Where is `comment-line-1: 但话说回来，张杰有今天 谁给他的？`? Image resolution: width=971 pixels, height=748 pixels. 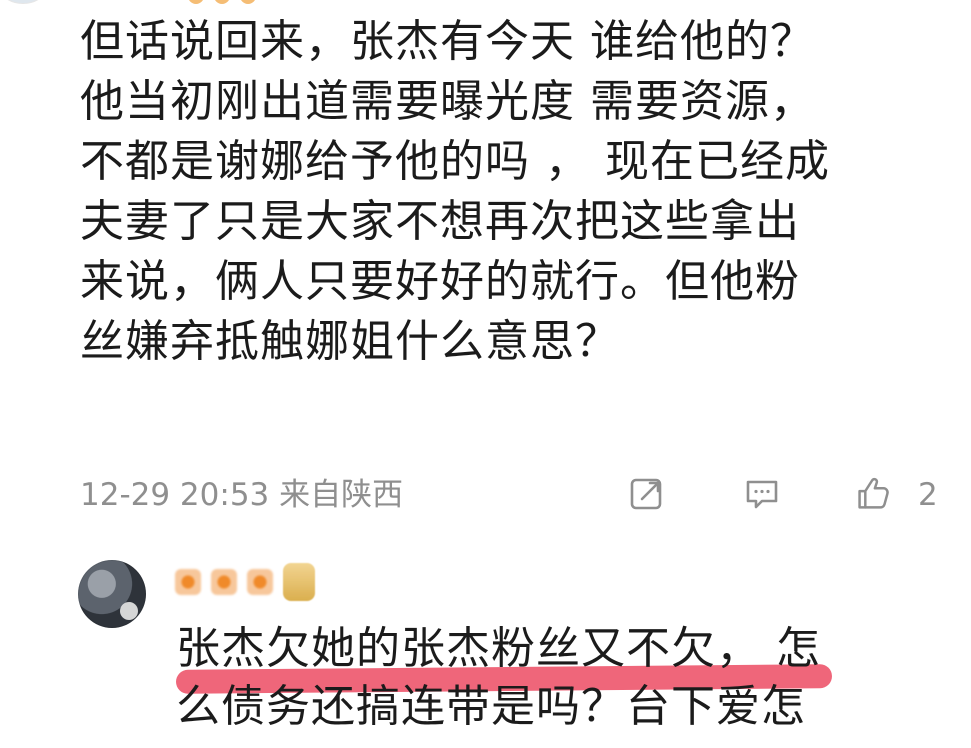
comment-line-1: 但话说回来，张杰有今天 谁给他的？ is located at coordinates (447, 41).